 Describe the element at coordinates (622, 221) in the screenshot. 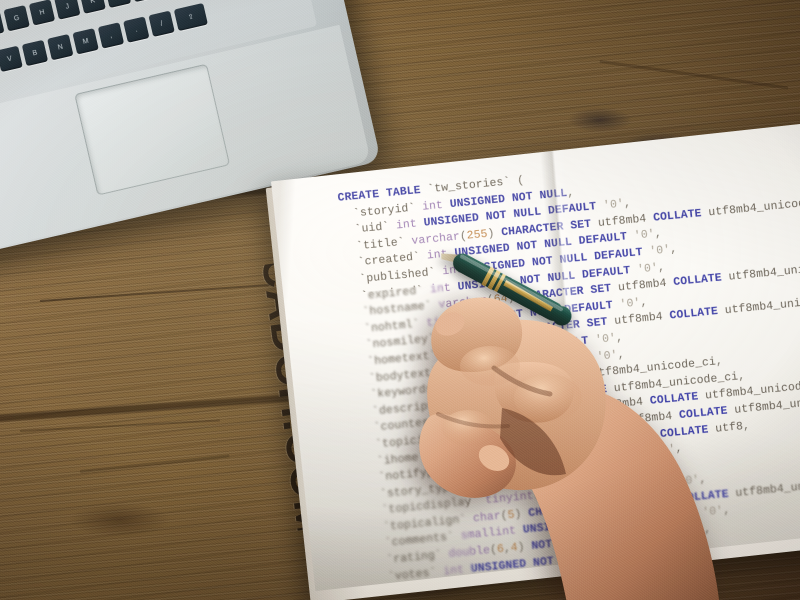

I see `sql-token-ident: utf8mb4` at that location.